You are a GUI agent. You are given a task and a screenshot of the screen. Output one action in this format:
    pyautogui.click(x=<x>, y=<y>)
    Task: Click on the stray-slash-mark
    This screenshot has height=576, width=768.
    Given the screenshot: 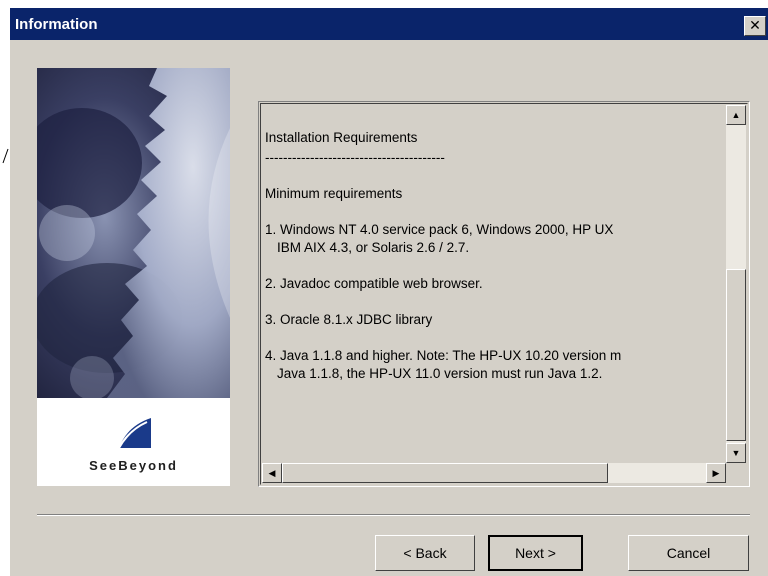 What is the action you would take?
    pyautogui.click(x=5, y=156)
    